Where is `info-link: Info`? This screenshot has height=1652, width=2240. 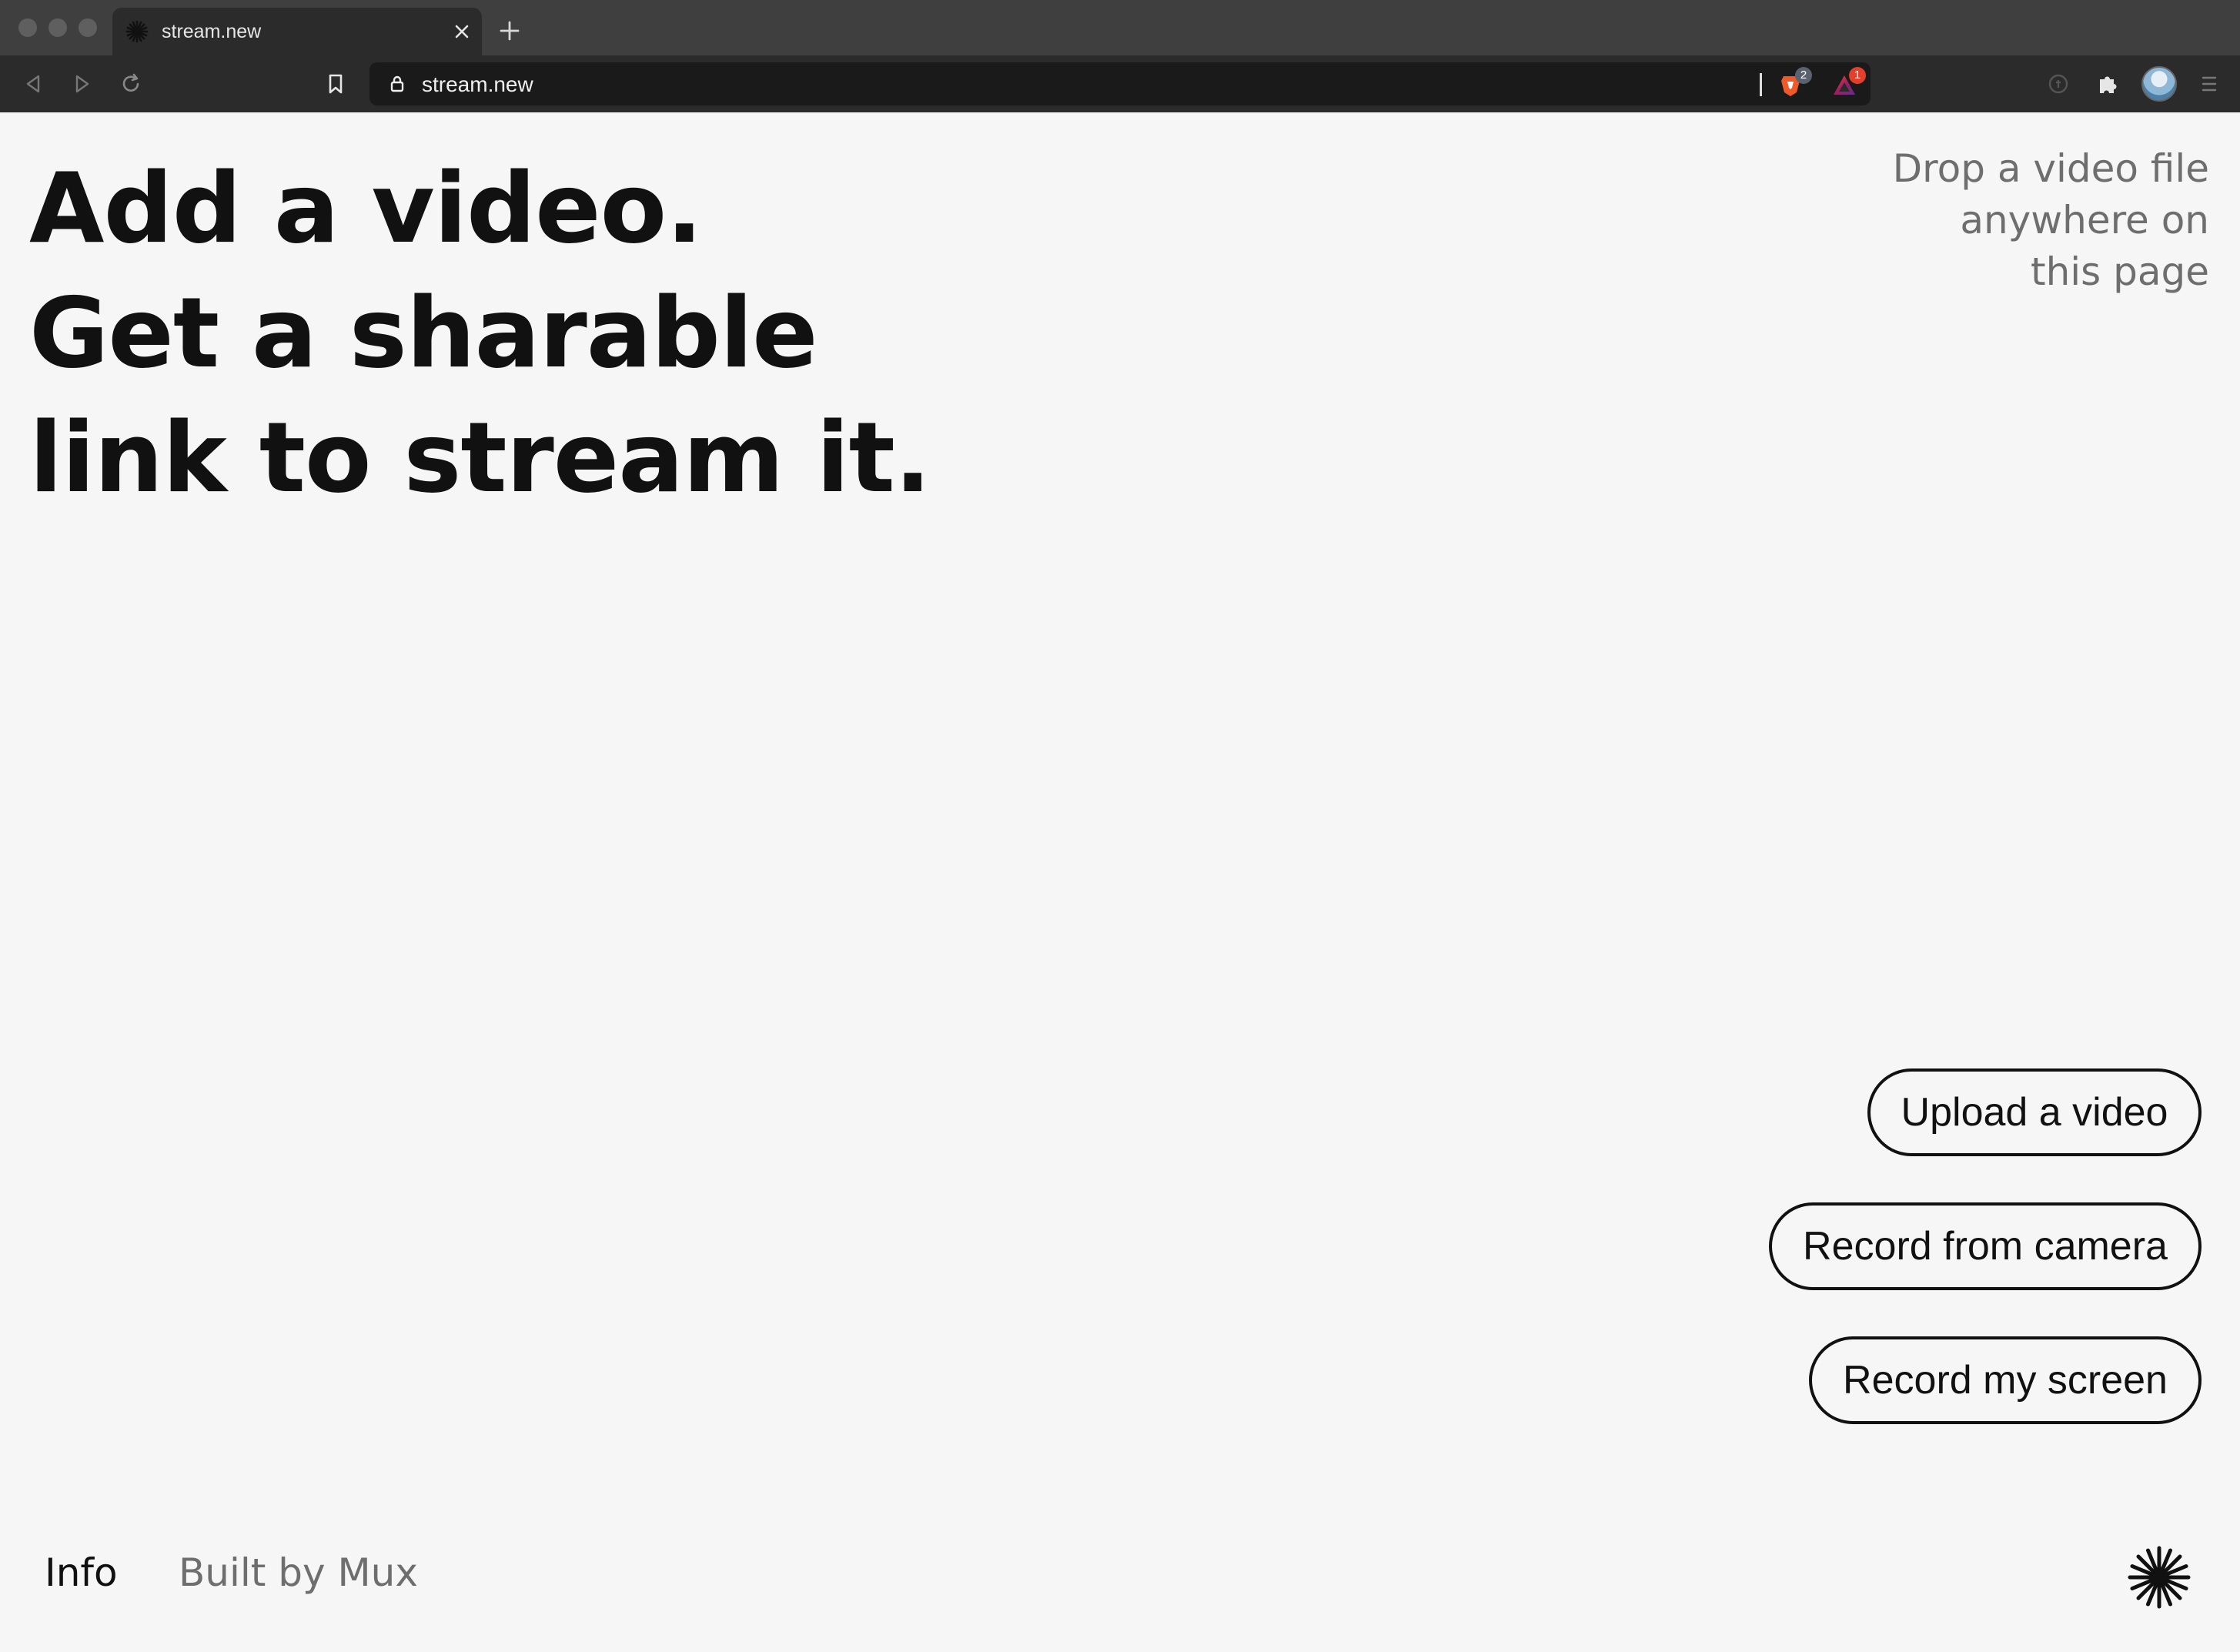
info-link: Info is located at coordinates (81, 1572).